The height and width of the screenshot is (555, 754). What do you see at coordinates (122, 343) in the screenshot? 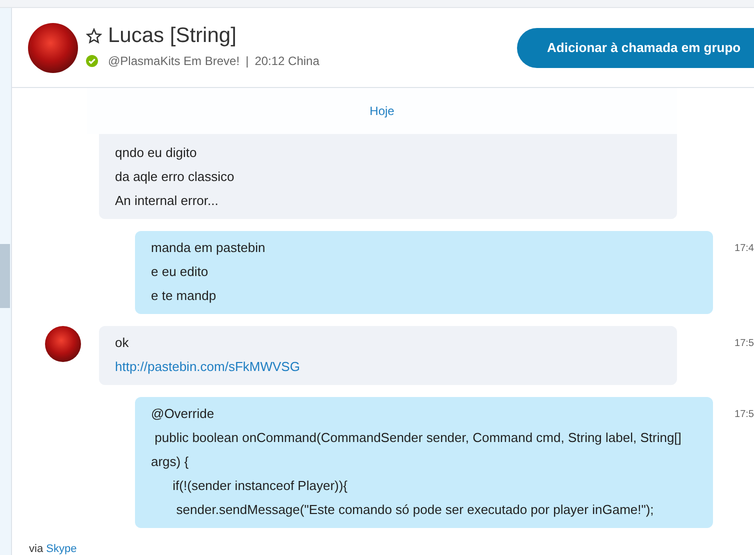
I see `message-text: ok` at bounding box center [122, 343].